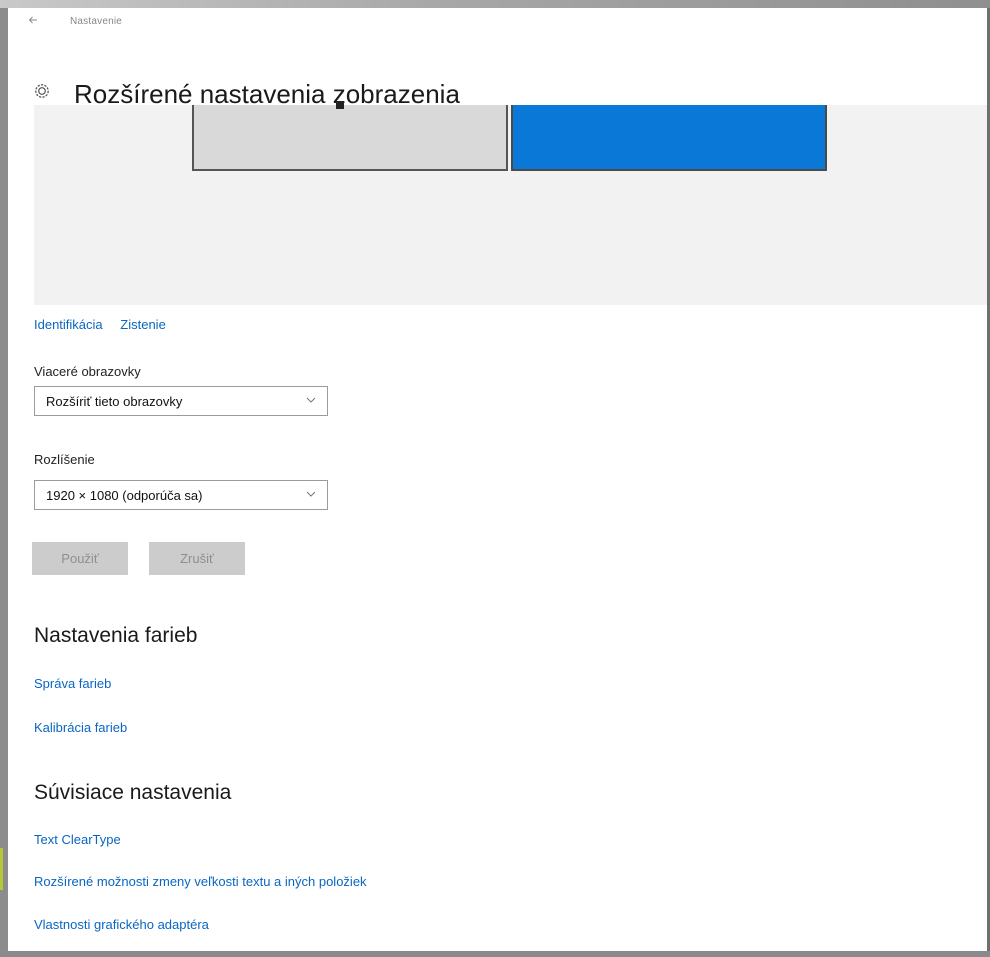 This screenshot has width=990, height=957. What do you see at coordinates (77, 839) in the screenshot?
I see `cleartype-link: Text ClearType` at bounding box center [77, 839].